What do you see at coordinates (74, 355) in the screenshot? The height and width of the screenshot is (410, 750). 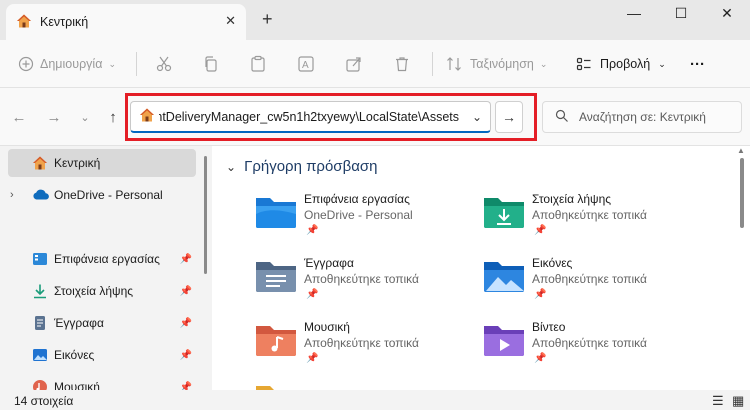 I see `sidebar-item-label: Εικόνες` at bounding box center [74, 355].